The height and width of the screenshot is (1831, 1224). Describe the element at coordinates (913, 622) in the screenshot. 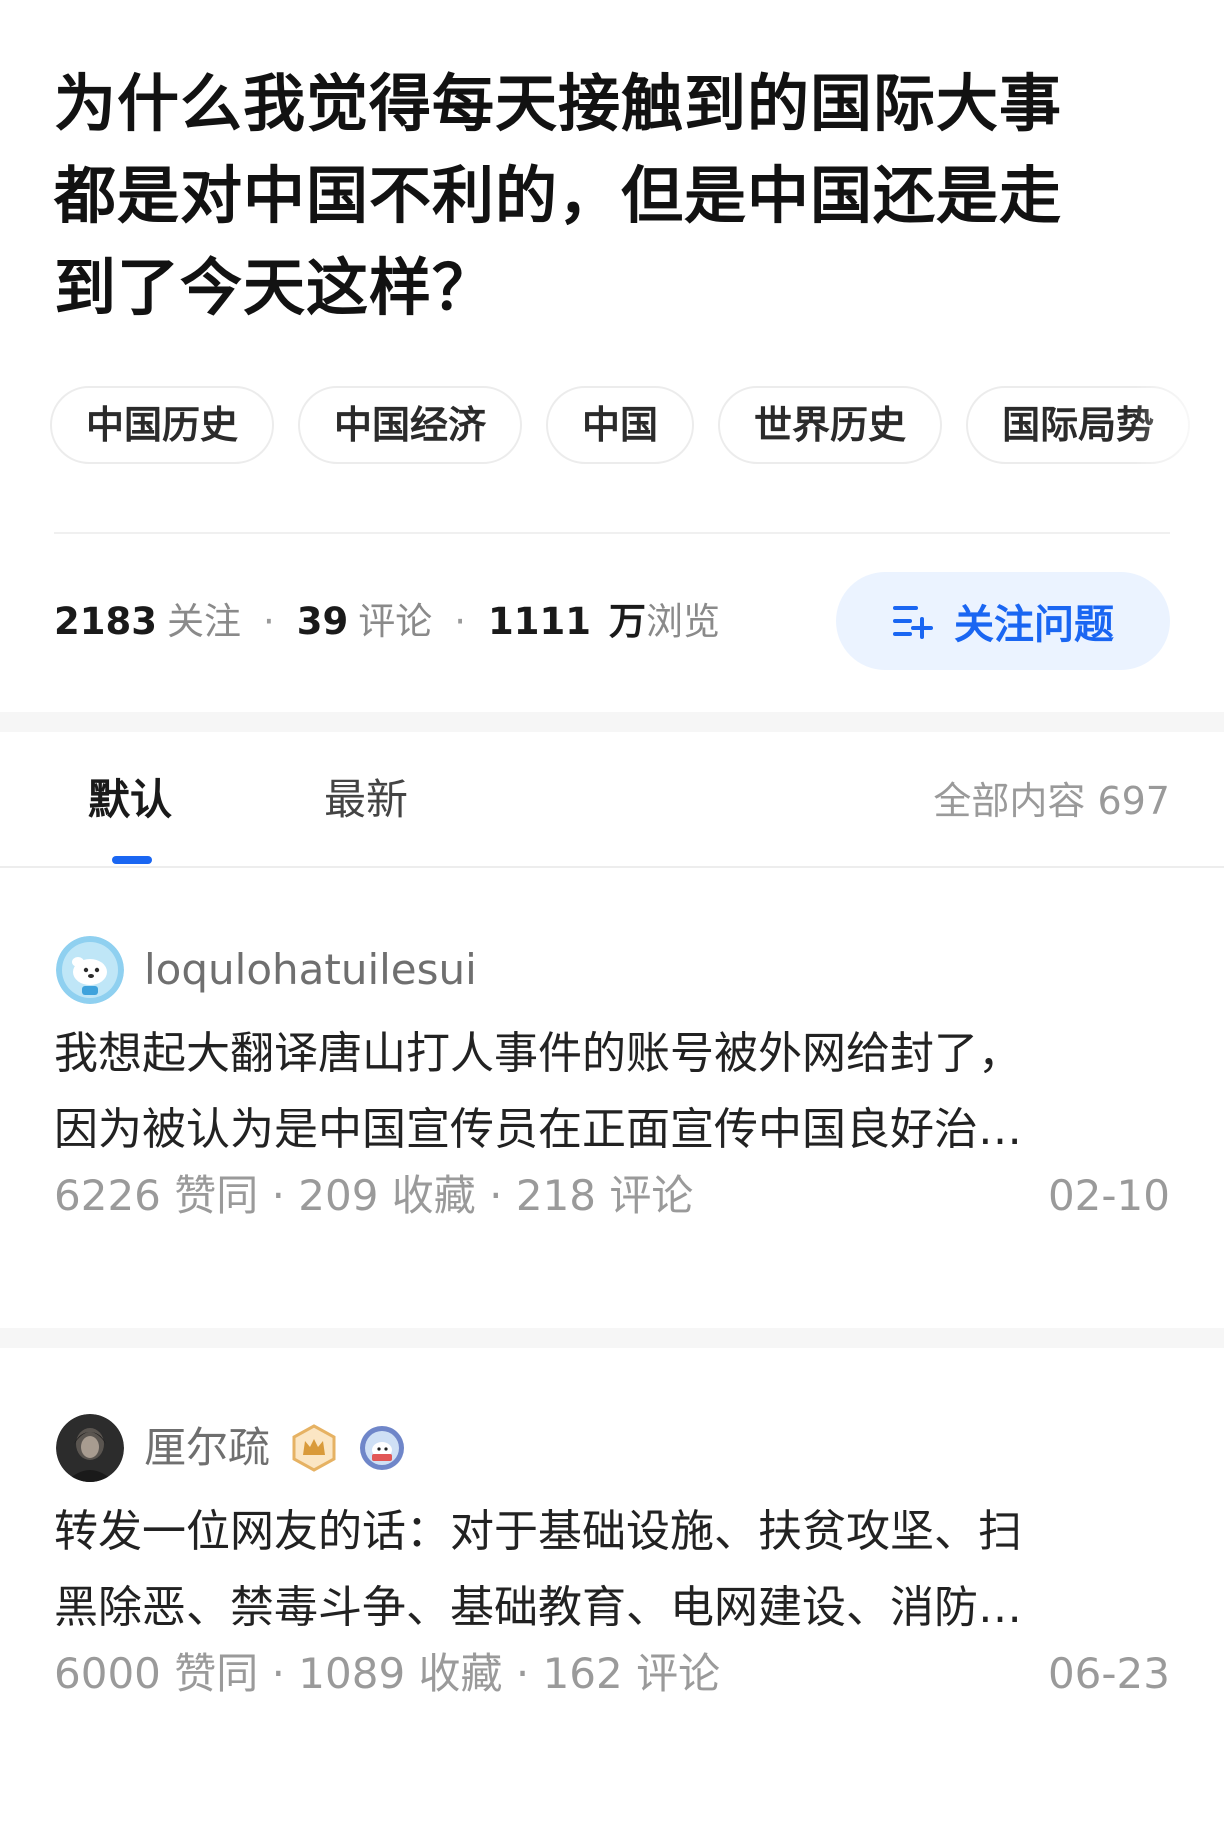

I see `follow-list-plus-icon` at that location.